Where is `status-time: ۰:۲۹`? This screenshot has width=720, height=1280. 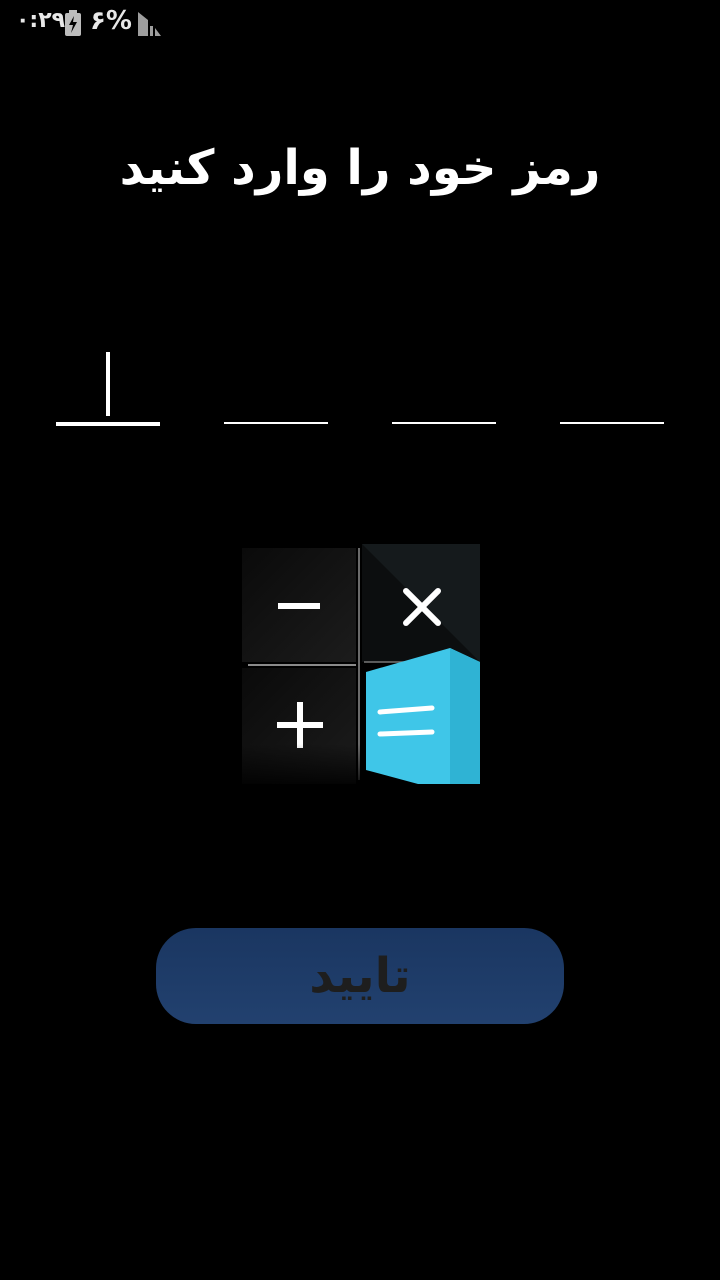 status-time: ۰:۲۹ is located at coordinates (41, 20).